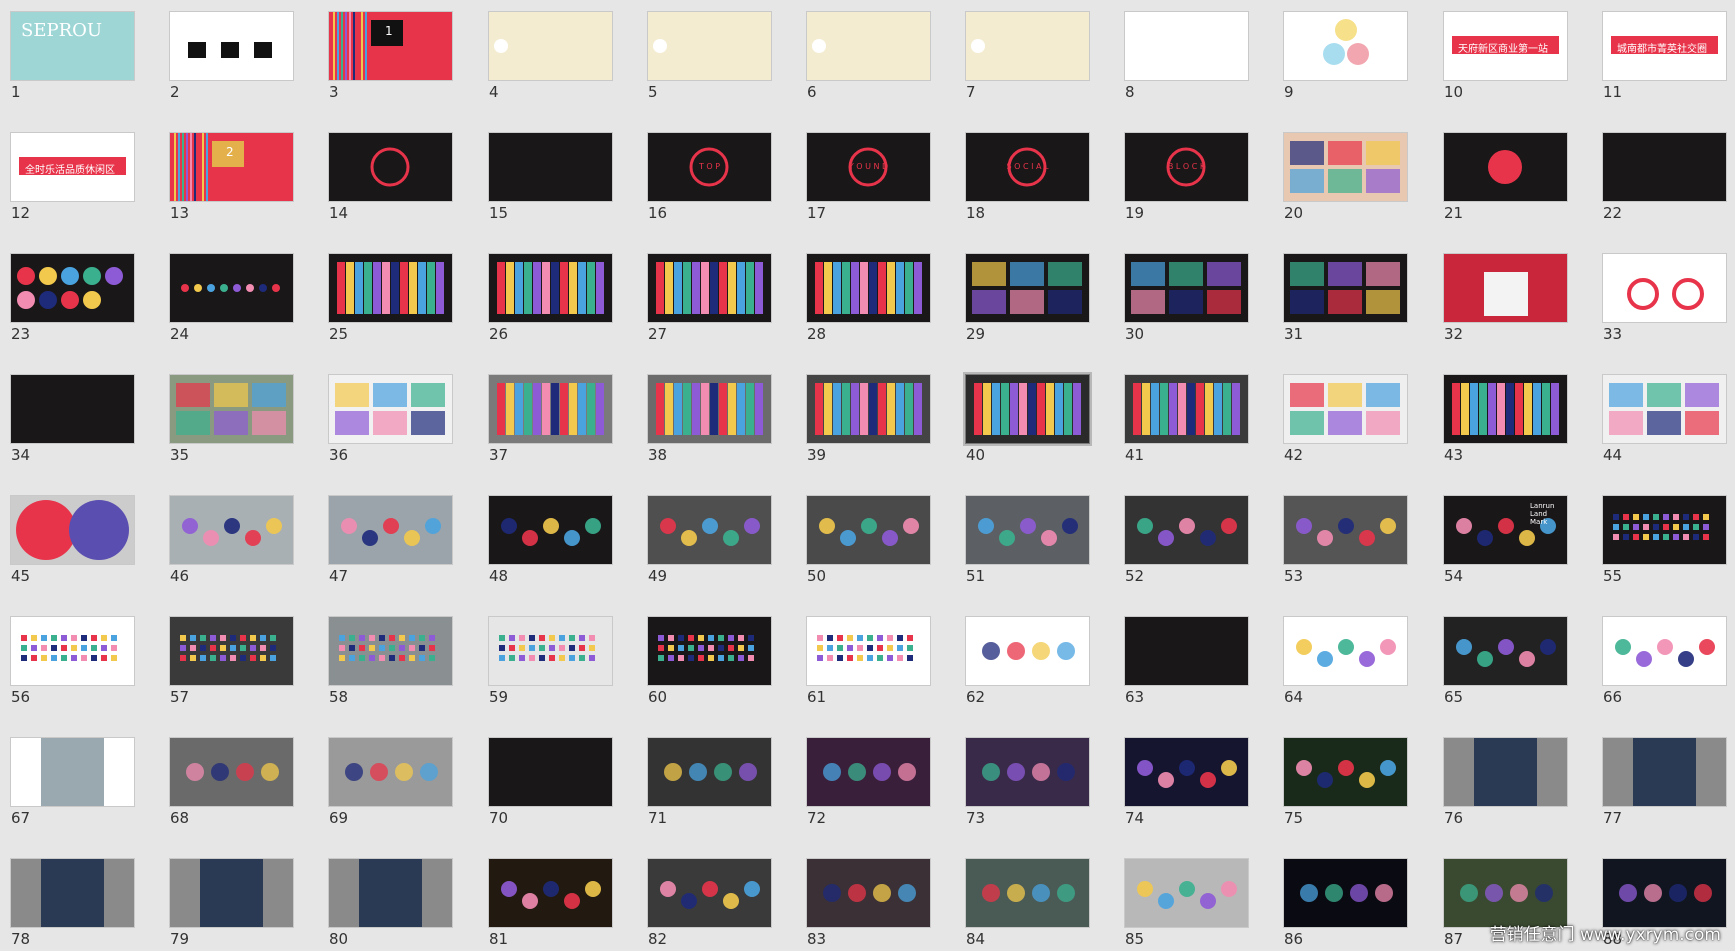  What do you see at coordinates (72, 540) in the screenshot?
I see `slide-thumbnail-45: 45` at bounding box center [72, 540].